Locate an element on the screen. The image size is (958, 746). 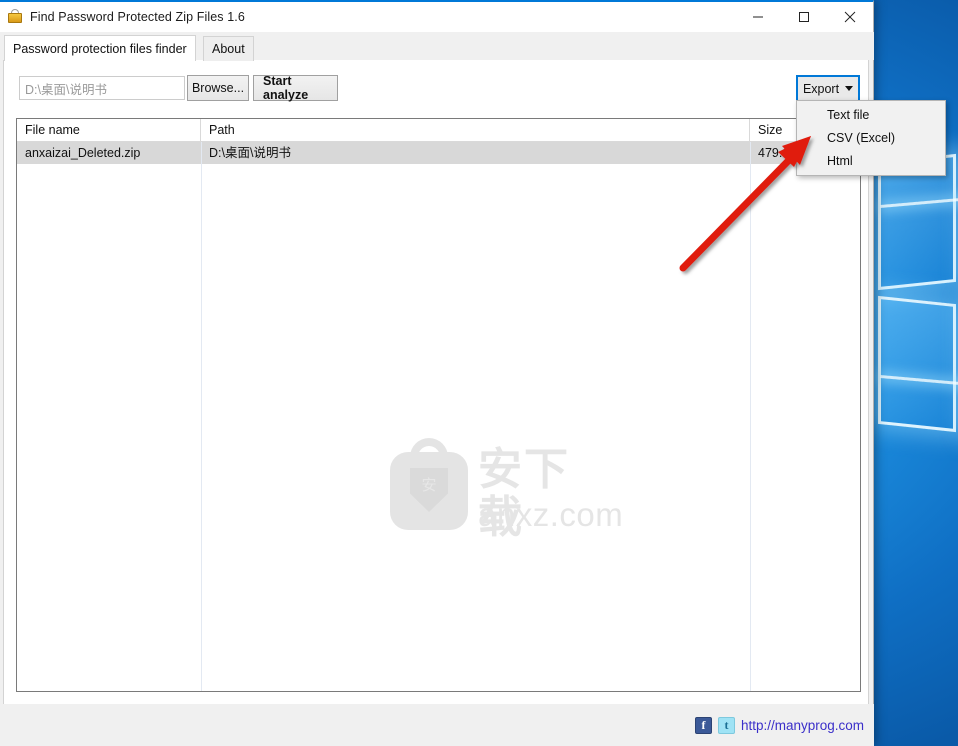
twitter-glyph: t is located at coordinates (726, 724).